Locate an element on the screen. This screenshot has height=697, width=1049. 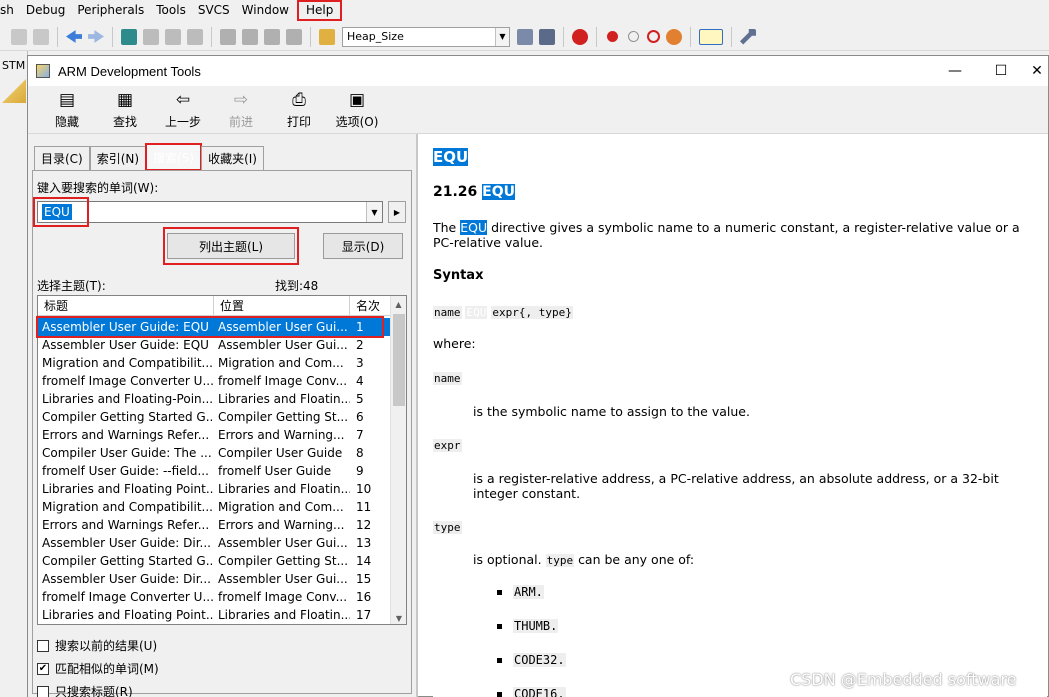
breakpoint-insert-icon is located at coordinates (612, 36).